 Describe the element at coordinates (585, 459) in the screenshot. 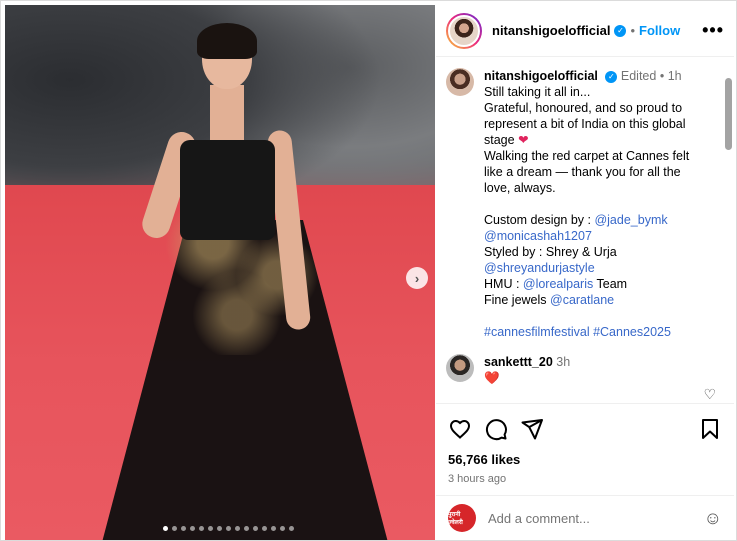

I see `likes-count: 56,766 likes` at that location.